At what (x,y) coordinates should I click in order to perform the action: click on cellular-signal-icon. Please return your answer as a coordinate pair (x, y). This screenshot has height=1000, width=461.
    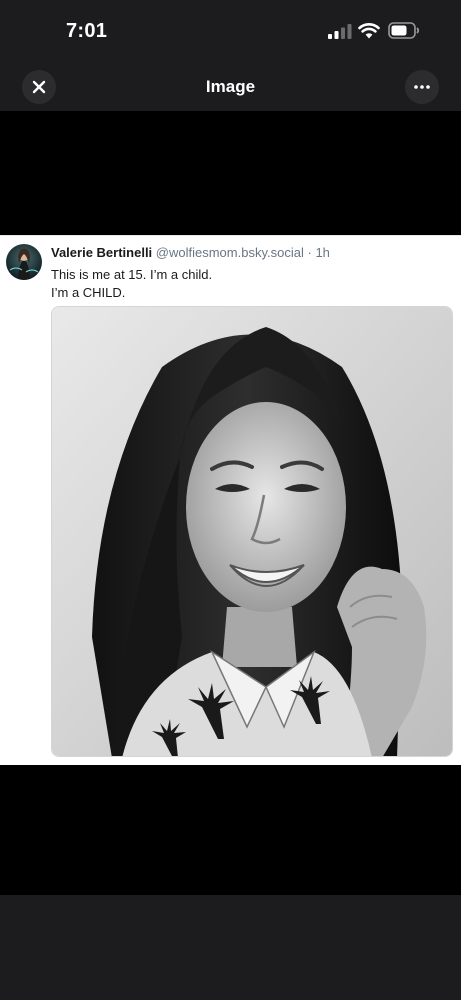
    Looking at the image, I should click on (340, 31).